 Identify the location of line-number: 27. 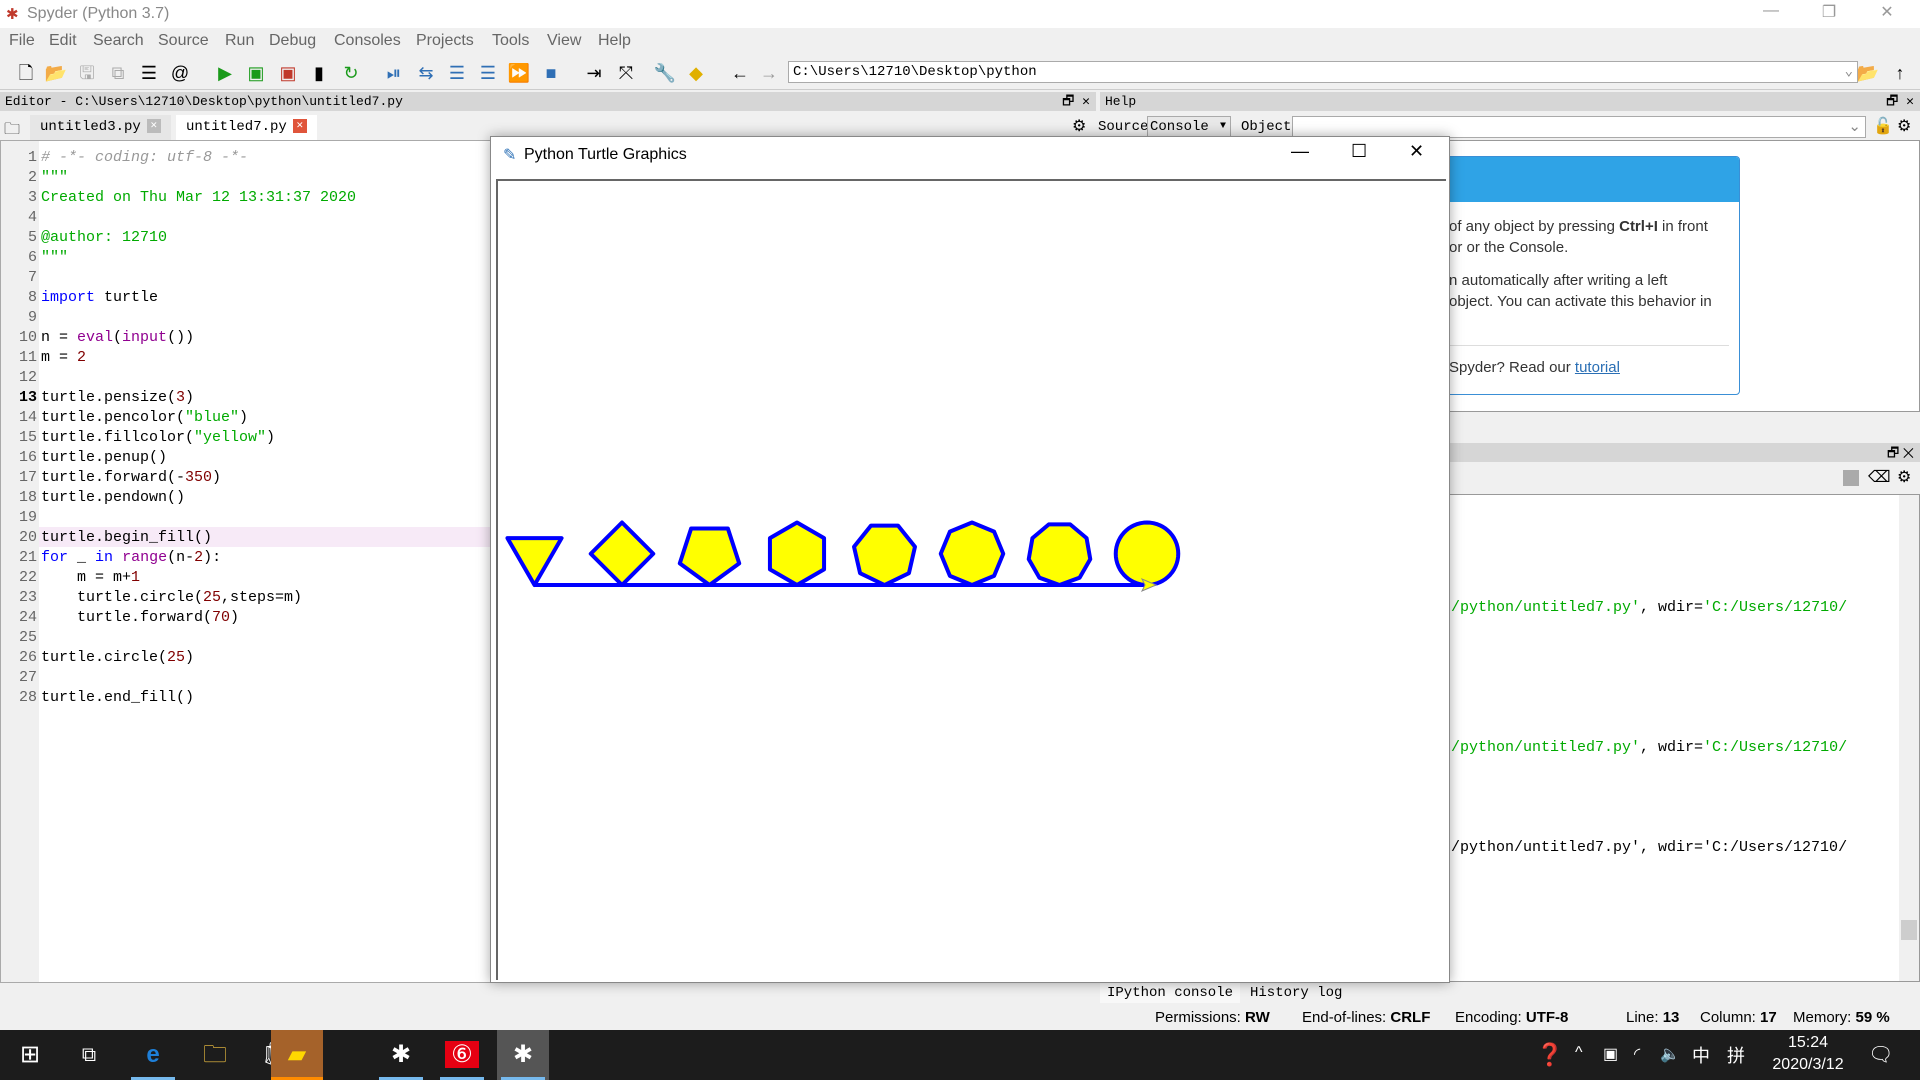
(27, 677).